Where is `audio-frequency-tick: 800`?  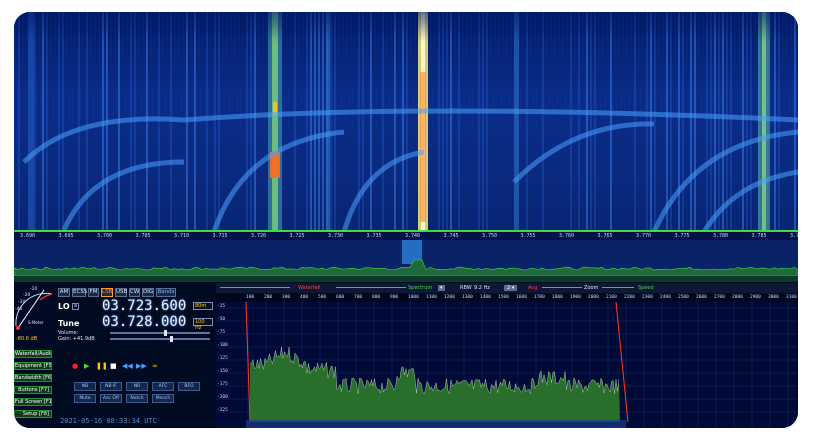 audio-frequency-tick: 800 is located at coordinates (376, 297).